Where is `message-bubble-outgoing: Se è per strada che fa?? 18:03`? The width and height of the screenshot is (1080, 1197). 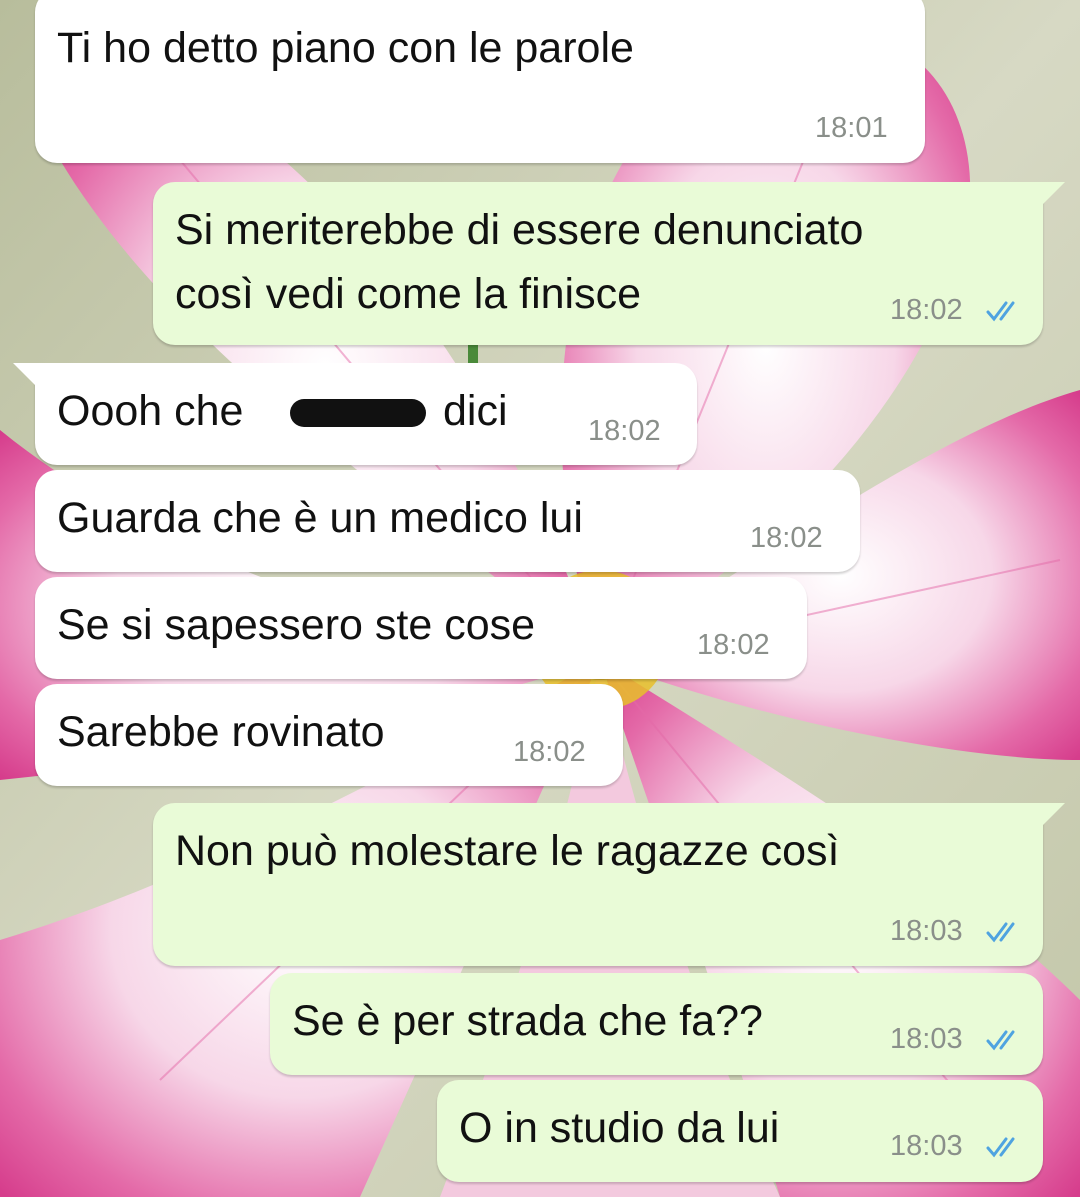
message-bubble-outgoing: Se è per strada che fa?? 18:03 is located at coordinates (656, 1024).